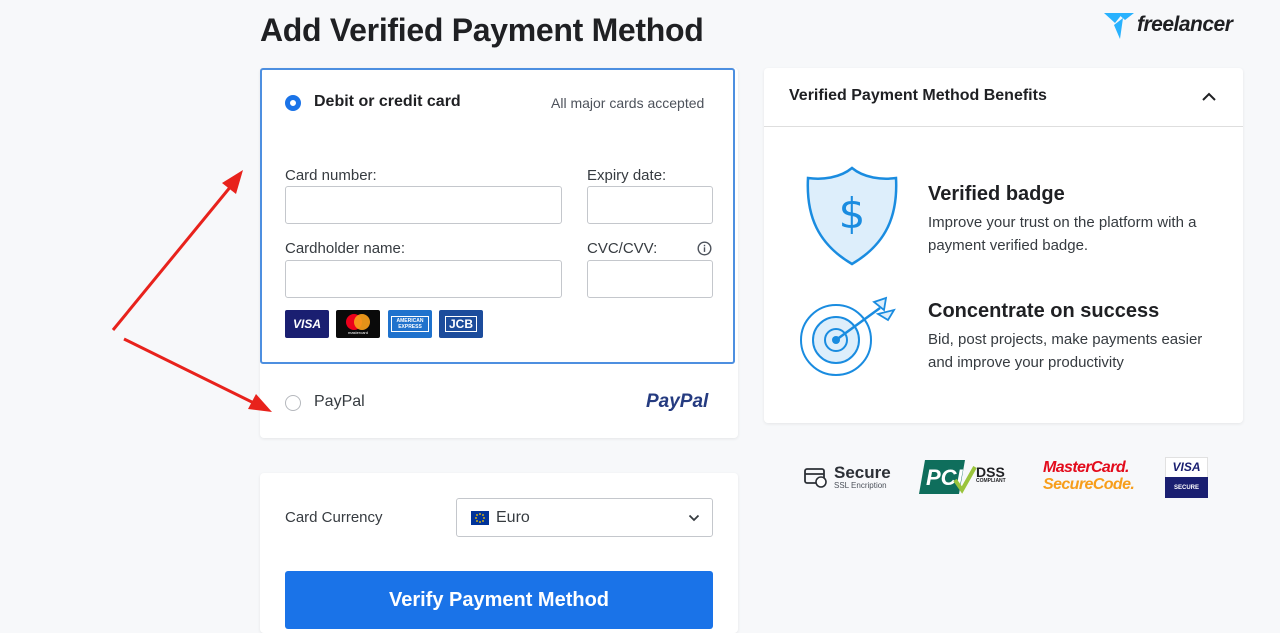 The width and height of the screenshot is (1280, 633). I want to click on arrow-head-paypal, so click(260, 403).